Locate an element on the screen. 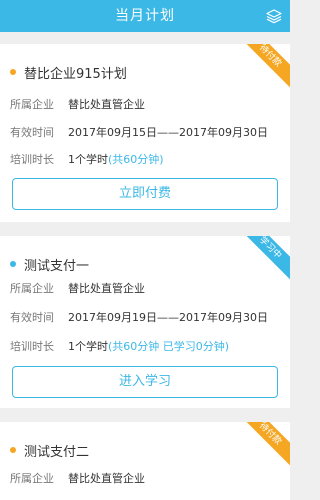  plan-card: 待付款 测试支付二 所属企业 替比处直管企业 is located at coordinates (145, 461).